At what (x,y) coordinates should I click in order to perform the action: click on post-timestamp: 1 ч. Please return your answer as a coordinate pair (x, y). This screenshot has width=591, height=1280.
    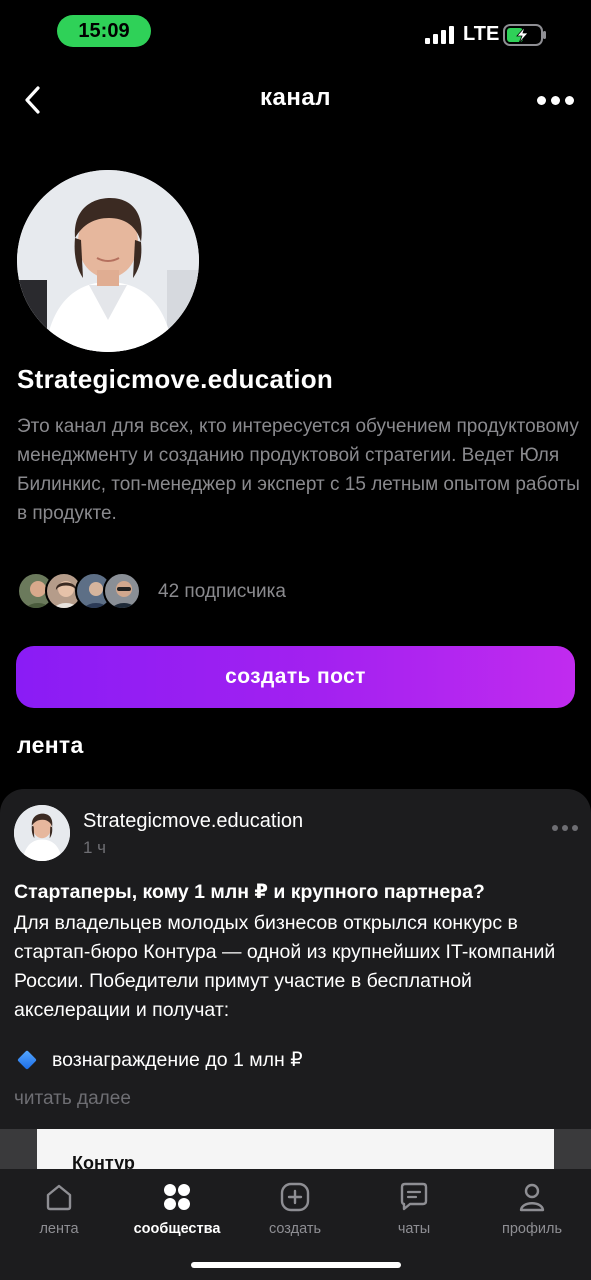
    Looking at the image, I should click on (95, 847).